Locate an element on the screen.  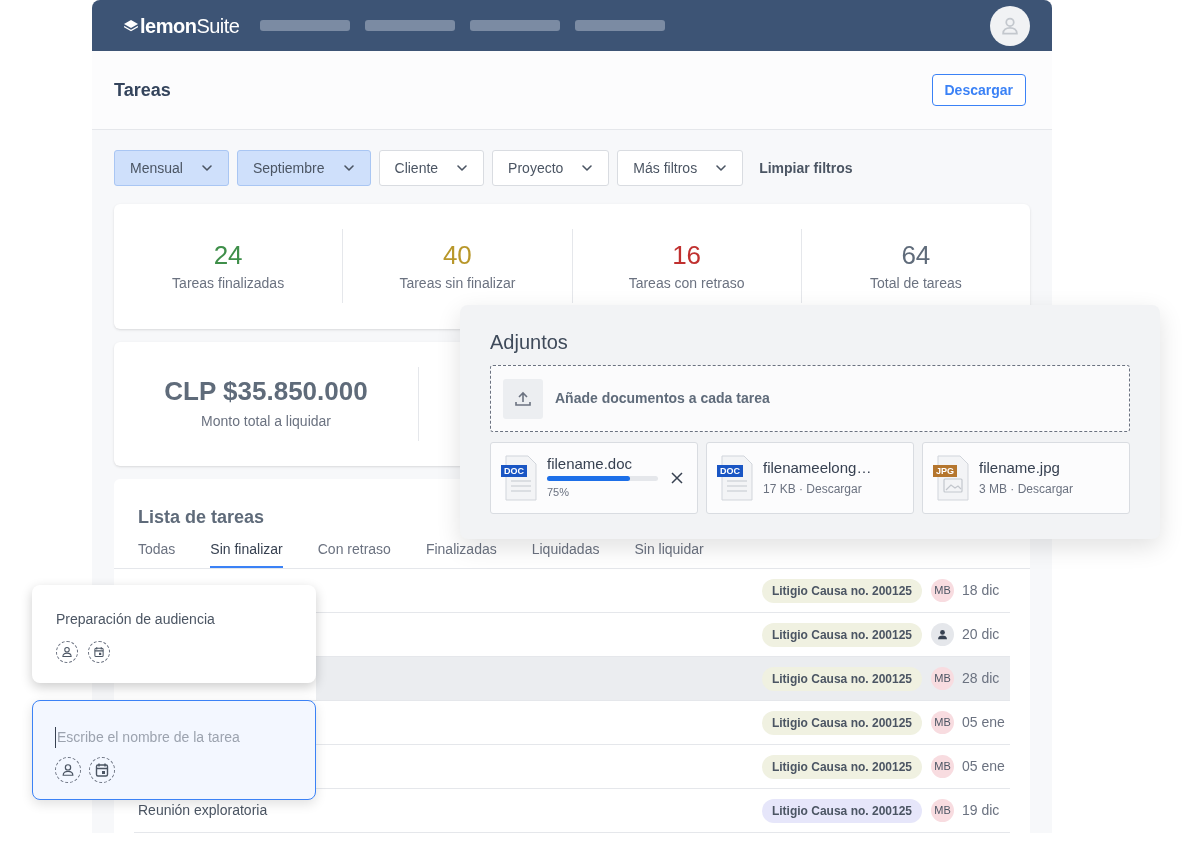
stat-label: Tareas sin finalizar is located at coordinates (457, 283).